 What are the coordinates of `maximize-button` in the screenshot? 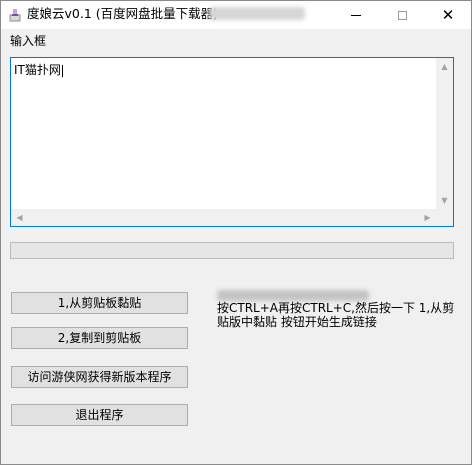 It's located at (402, 15).